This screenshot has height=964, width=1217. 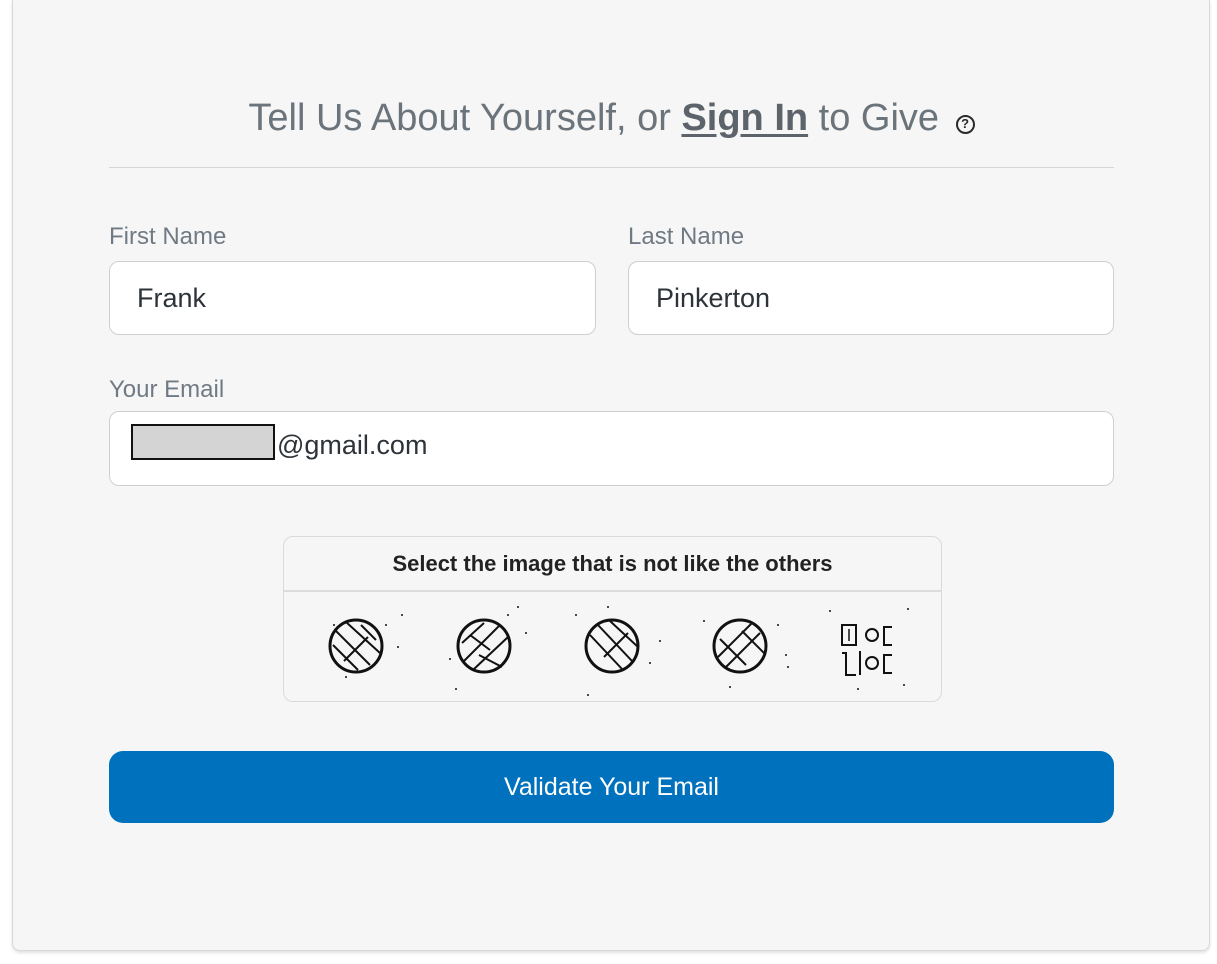 What do you see at coordinates (352, 445) in the screenshot?
I see `email-value: @gmail.com` at bounding box center [352, 445].